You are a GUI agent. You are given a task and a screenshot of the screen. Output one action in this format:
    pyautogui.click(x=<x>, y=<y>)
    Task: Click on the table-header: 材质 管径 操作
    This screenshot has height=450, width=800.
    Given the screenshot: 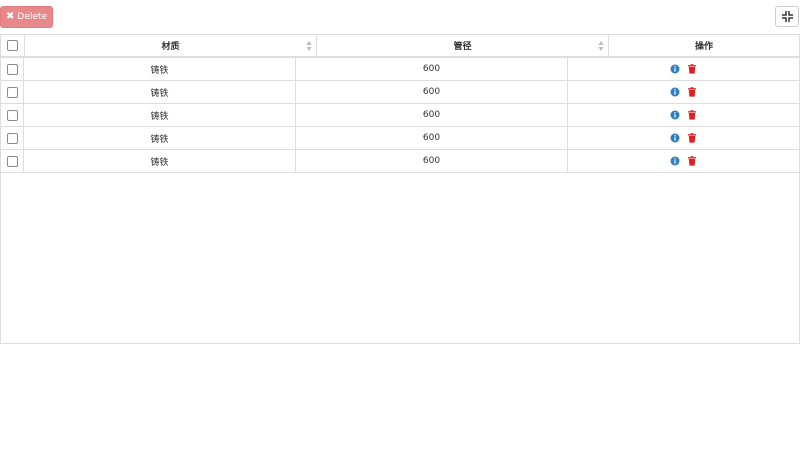 What is the action you would take?
    pyautogui.click(x=400, y=46)
    